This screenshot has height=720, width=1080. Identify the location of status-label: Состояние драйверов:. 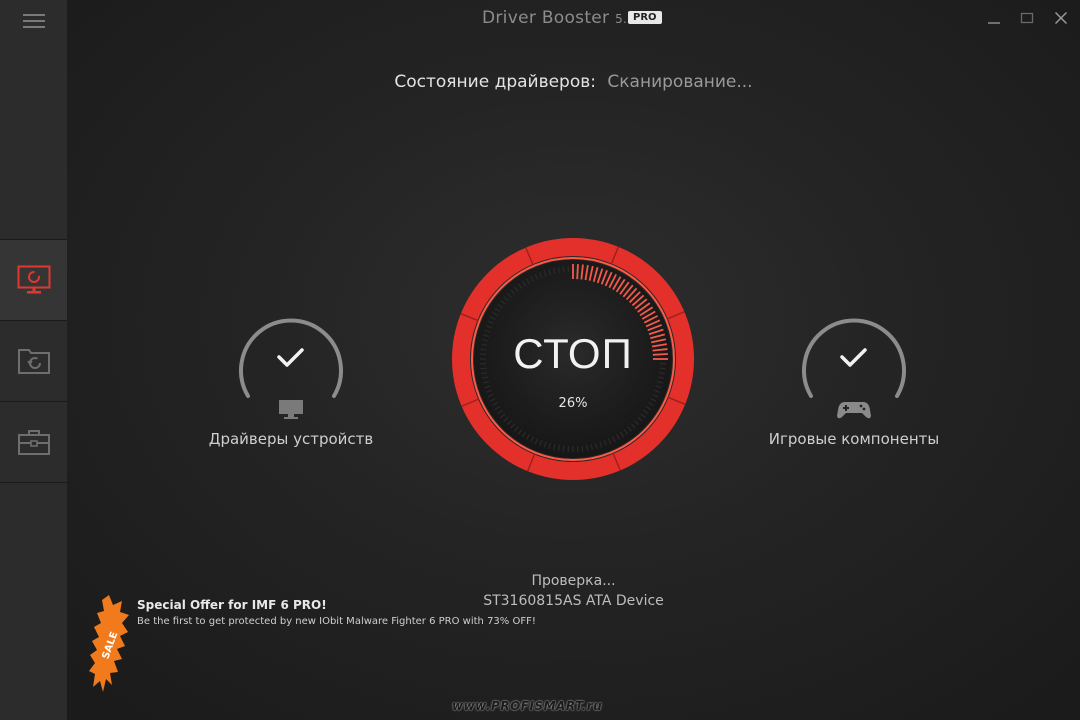
(495, 82).